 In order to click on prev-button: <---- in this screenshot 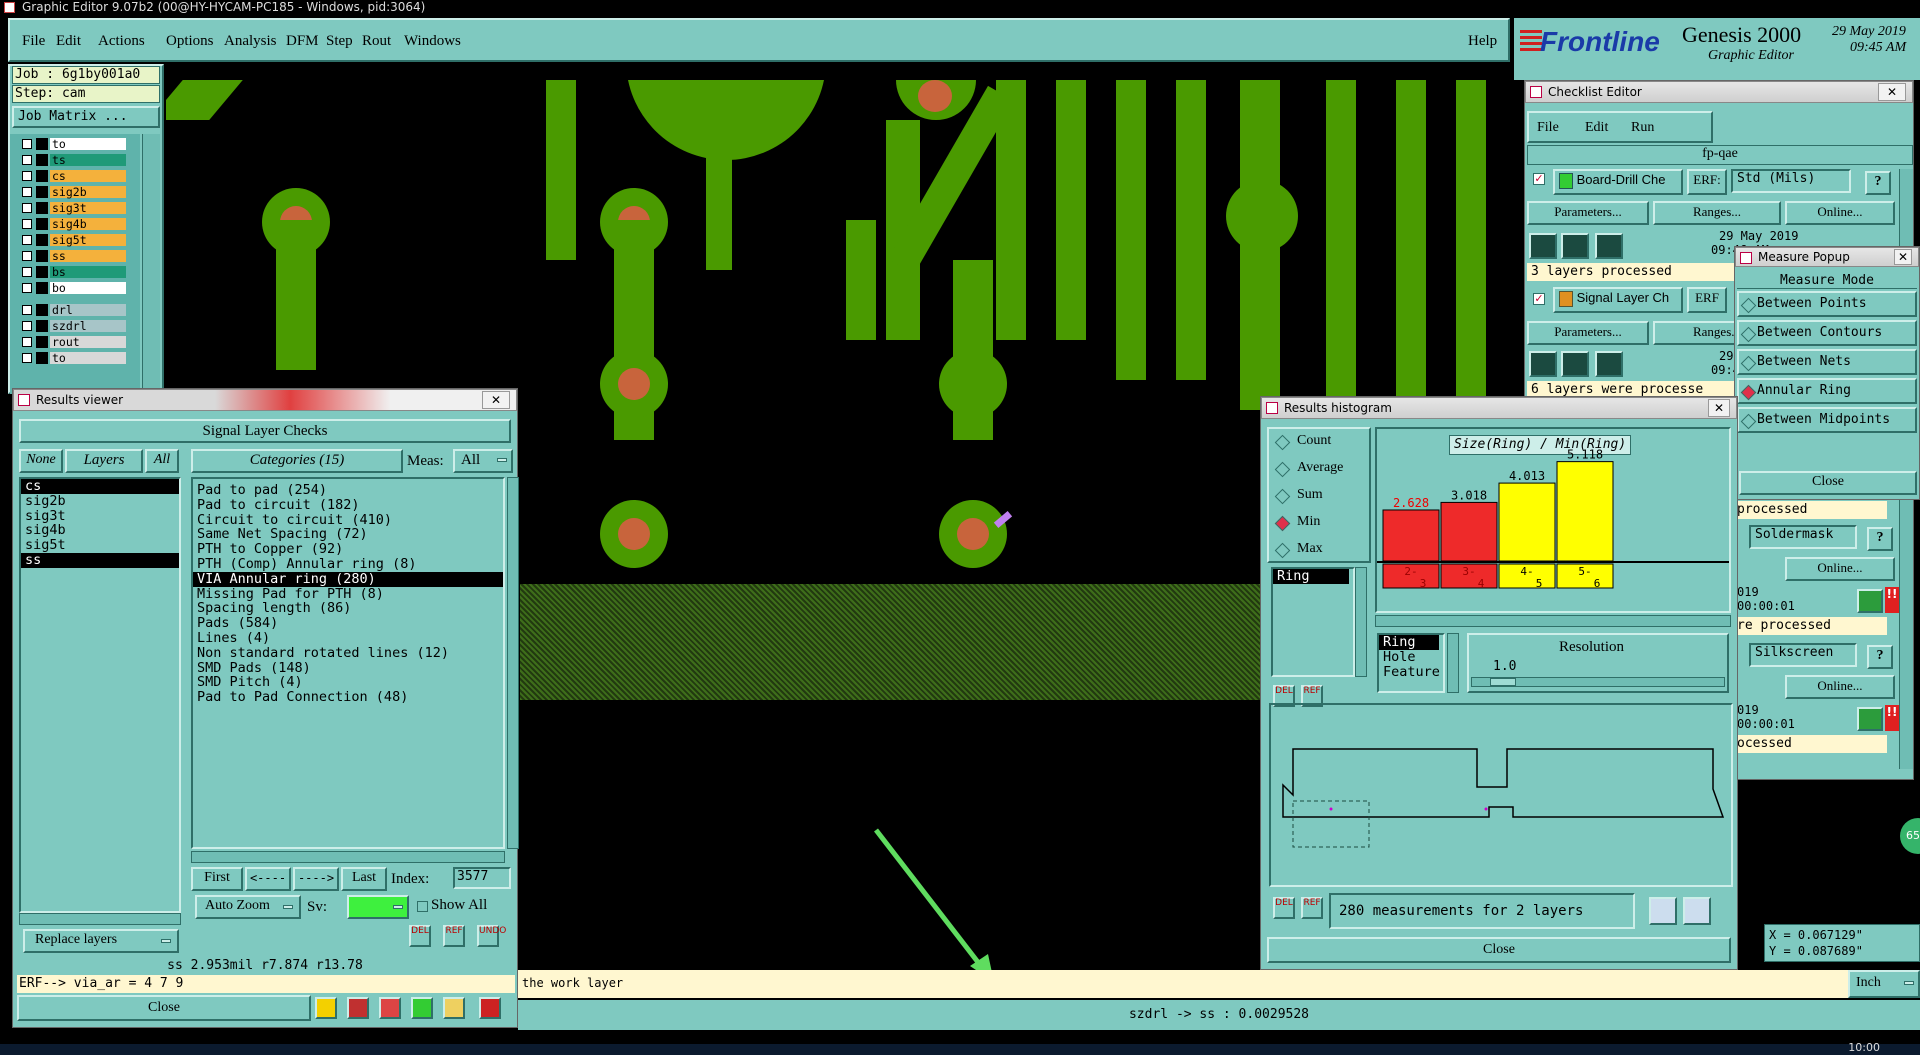, I will do `click(268, 879)`.